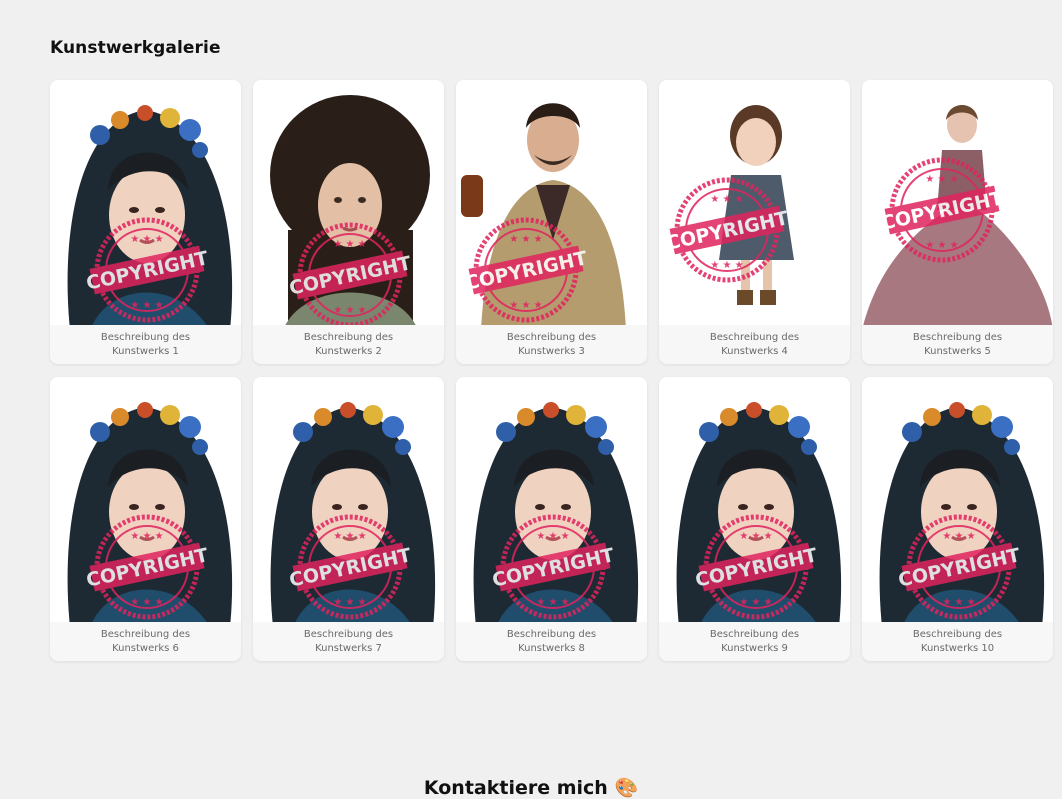 The height and width of the screenshot is (799, 1062). I want to click on artwork-caption: Beschreibung des Kunstwerks 9, so click(754, 641).